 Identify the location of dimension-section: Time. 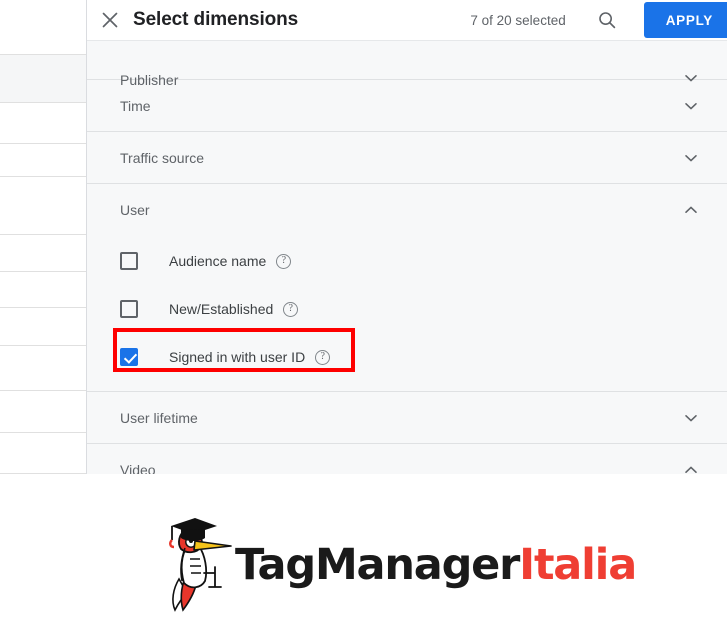
(407, 106).